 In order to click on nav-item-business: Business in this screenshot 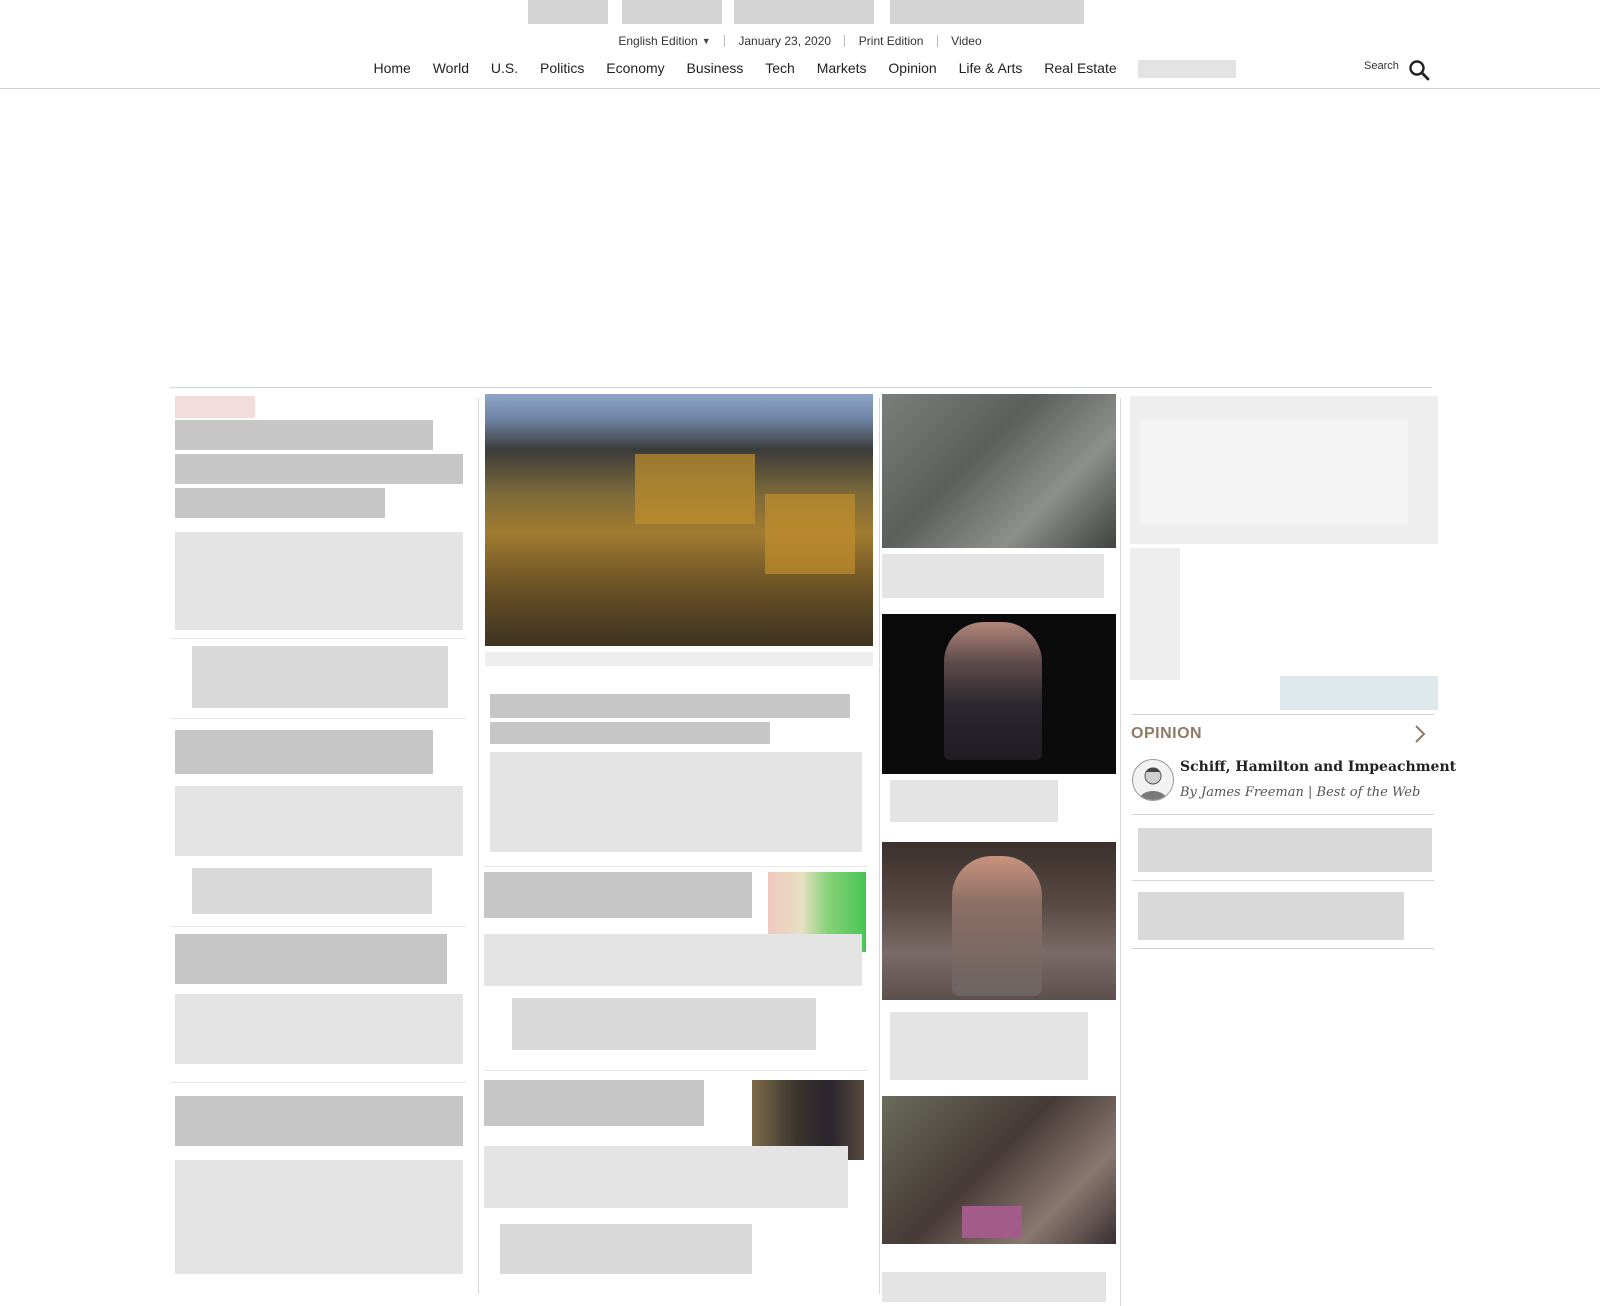, I will do `click(715, 68)`.